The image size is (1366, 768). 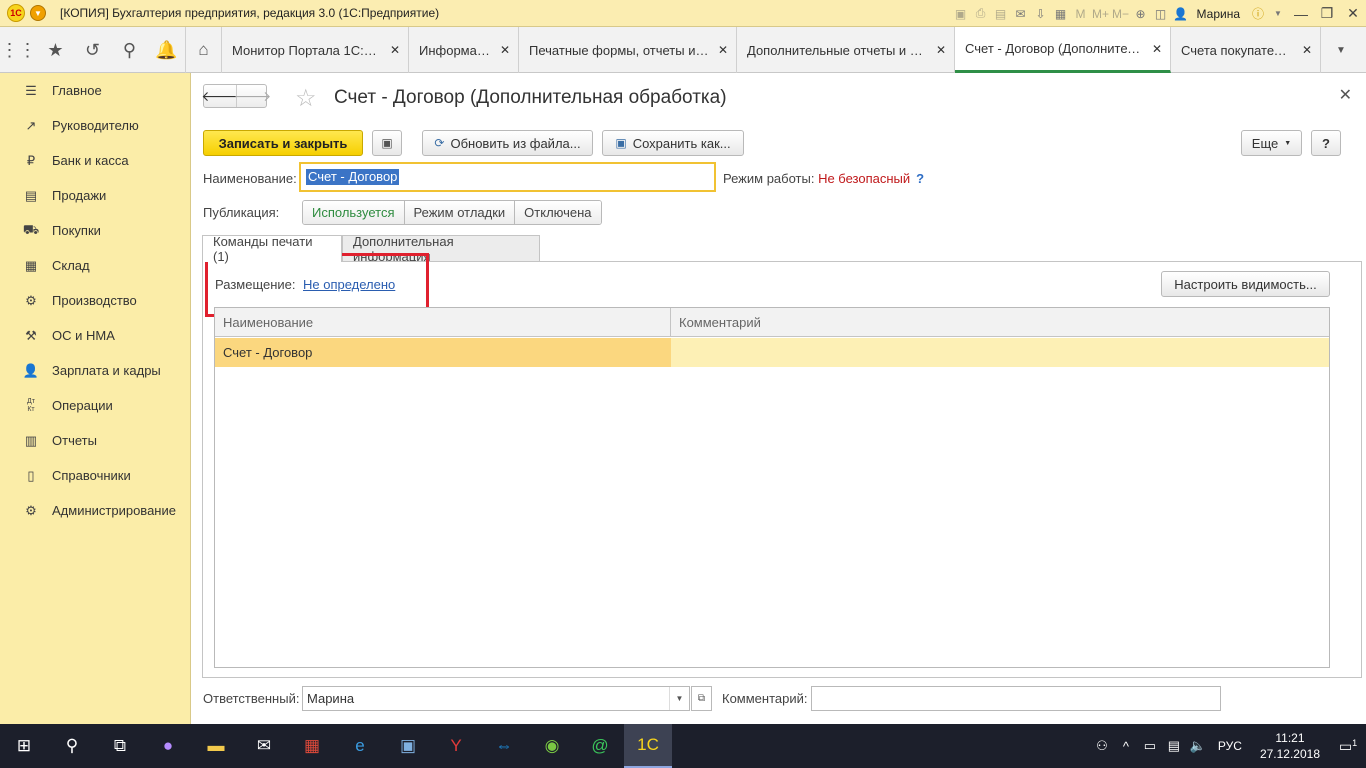 What do you see at coordinates (1141, 14) in the screenshot?
I see `zoom-icon: ⊕` at bounding box center [1141, 14].